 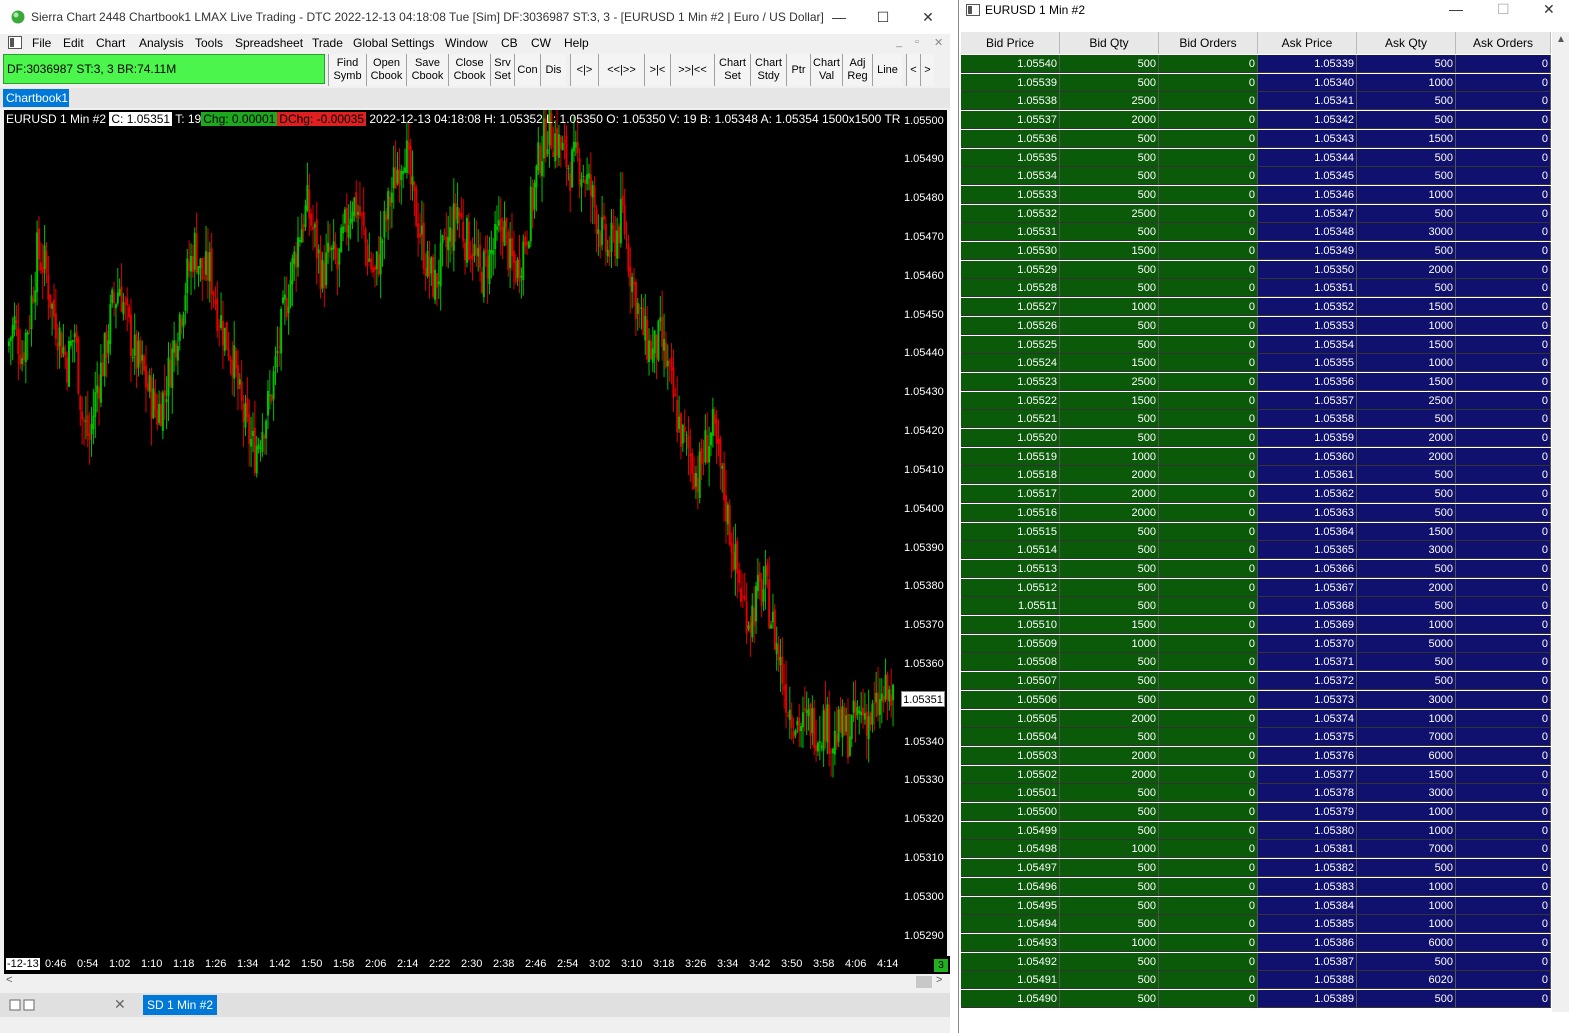 I want to click on dom-row: 1.05513 500 0 1.05366 500 0, so click(x=1256, y=568).